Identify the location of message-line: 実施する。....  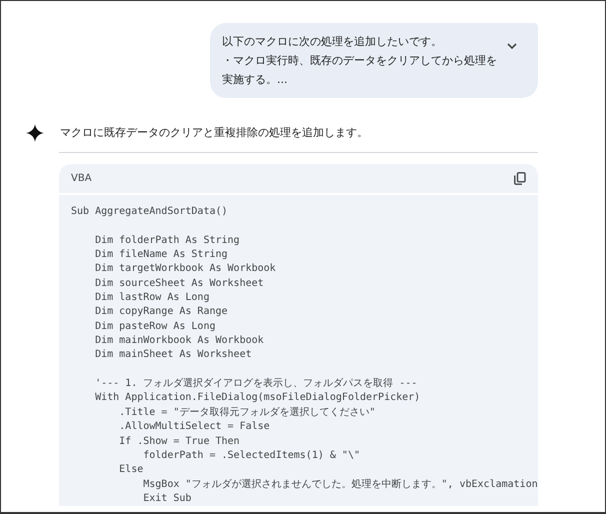
(255, 80).